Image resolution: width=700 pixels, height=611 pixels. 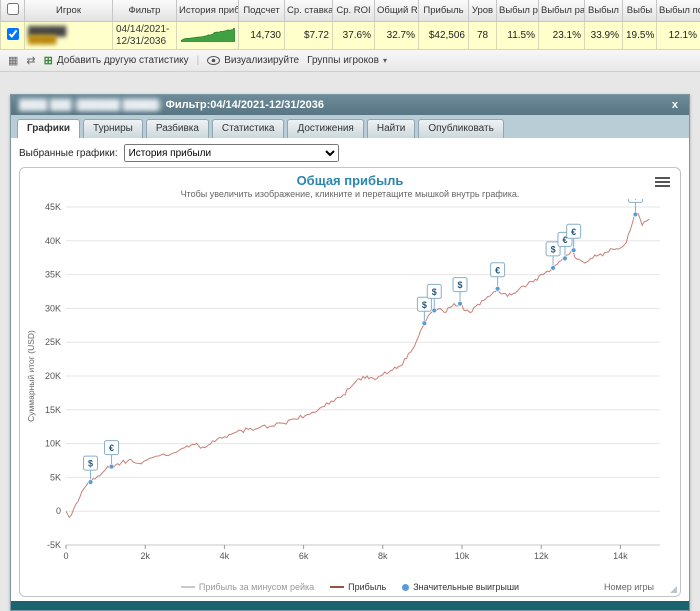 I want to click on col-filter: Фильтр, so click(x=145, y=11).